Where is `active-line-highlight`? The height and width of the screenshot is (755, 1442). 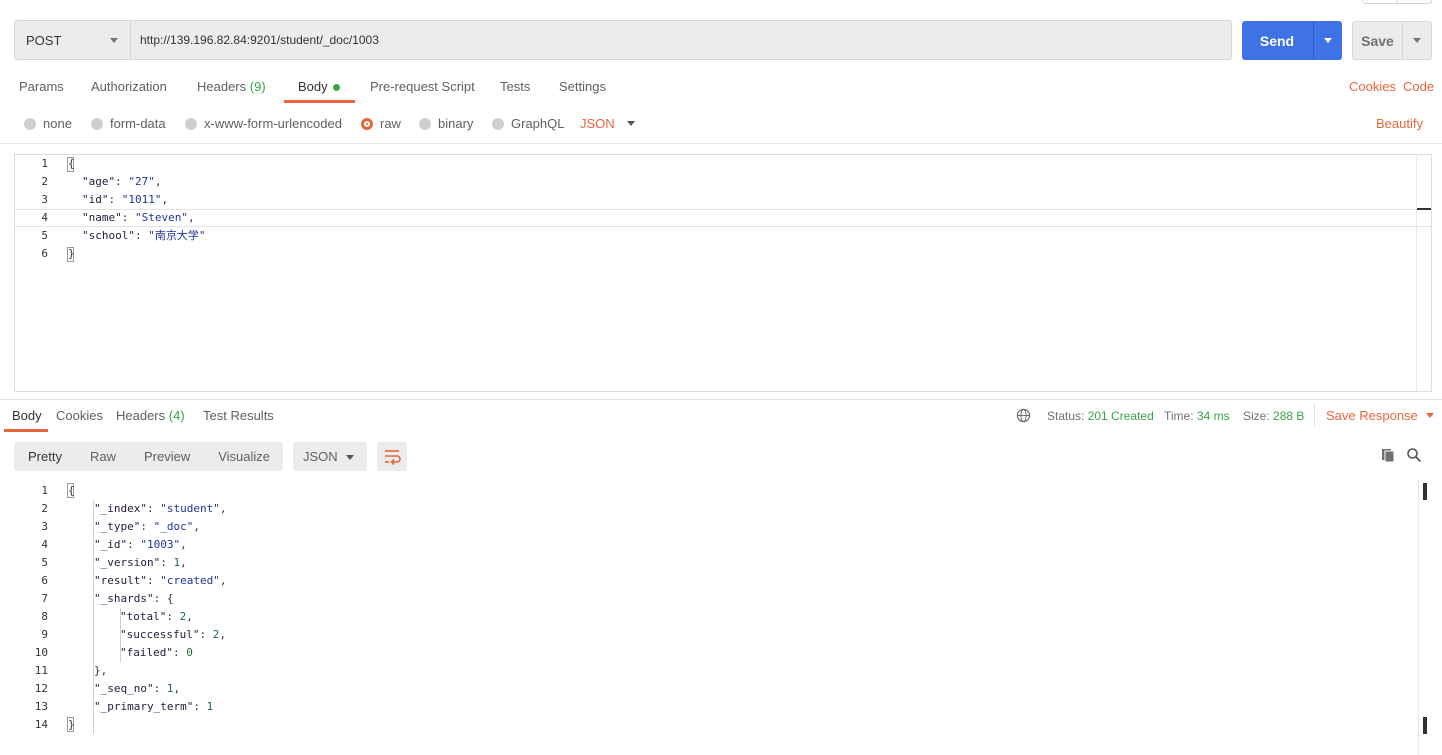 active-line-highlight is located at coordinates (723, 218).